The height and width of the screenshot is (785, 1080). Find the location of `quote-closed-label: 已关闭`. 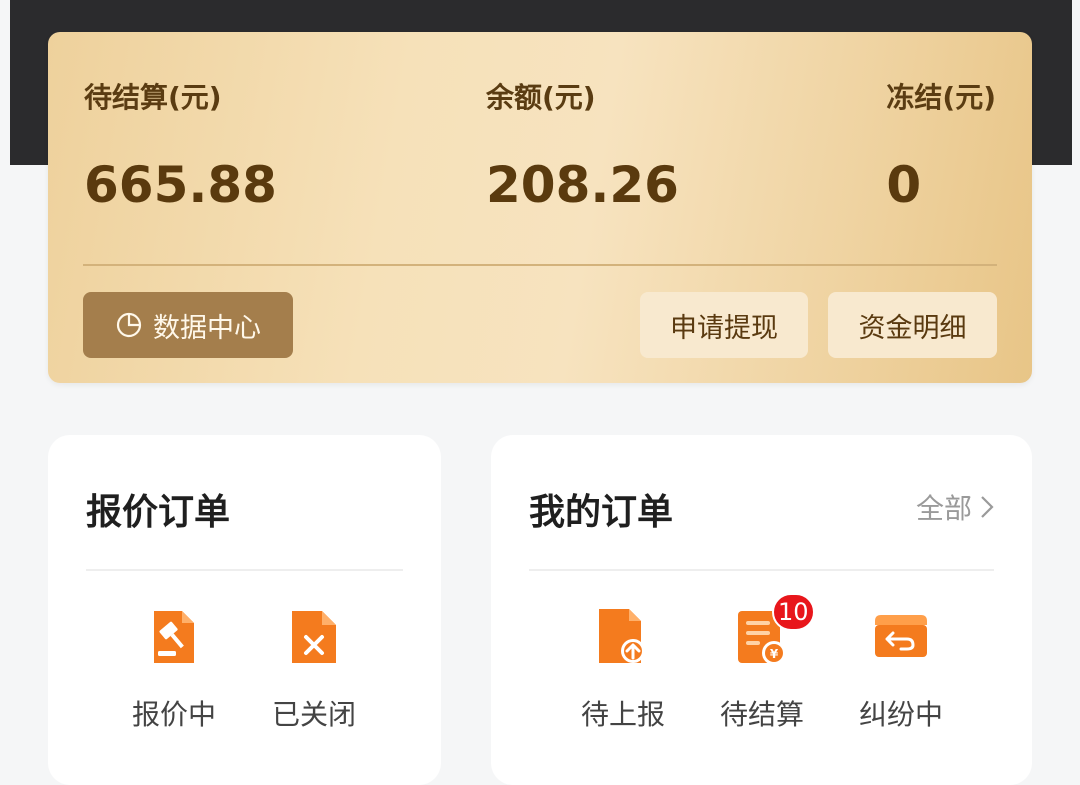

quote-closed-label: 已关闭 is located at coordinates (313, 714).